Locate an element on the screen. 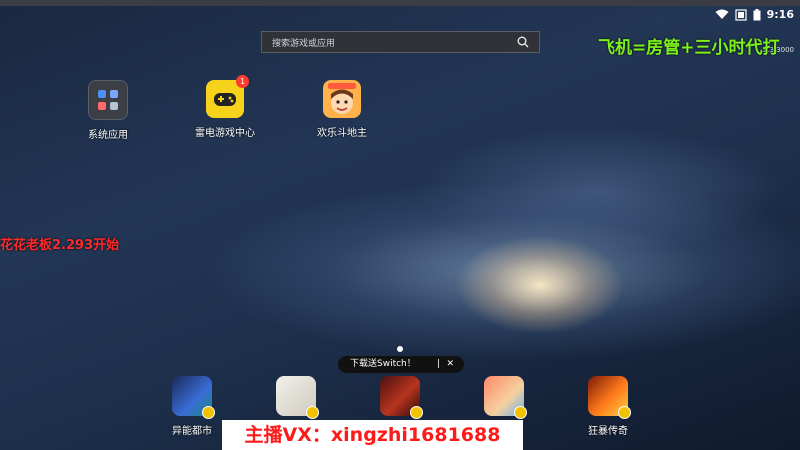 The image size is (800, 450). cartoon-face-icon is located at coordinates (342, 99).